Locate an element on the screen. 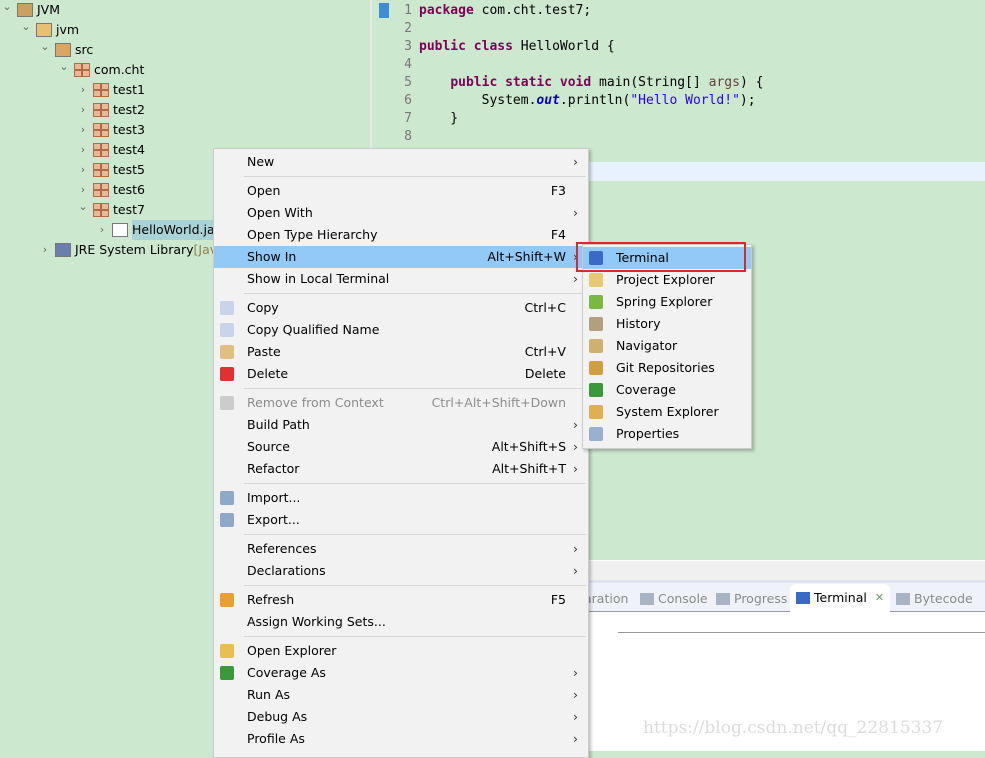 The image size is (985, 758). code-line: public class HelloWorld { is located at coordinates (517, 47).